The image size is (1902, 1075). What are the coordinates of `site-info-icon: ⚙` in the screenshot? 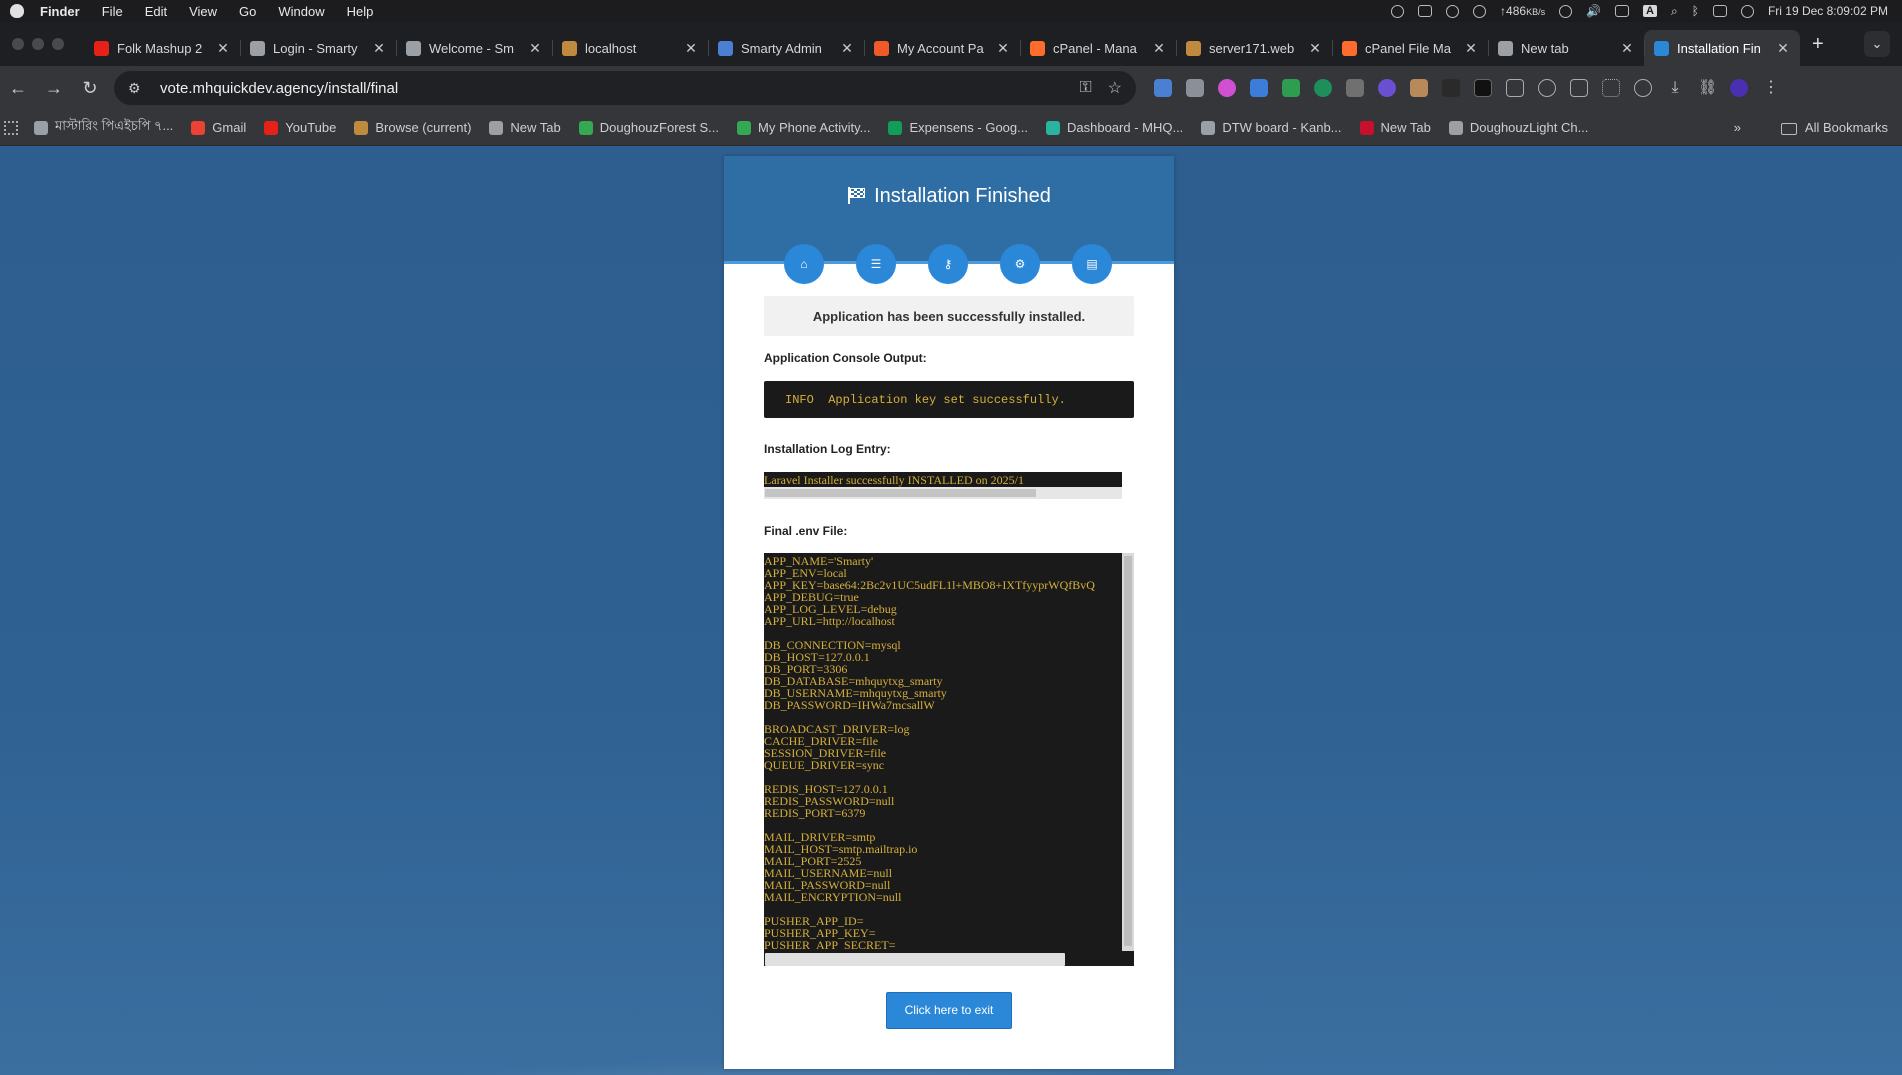 It's located at (137, 88).